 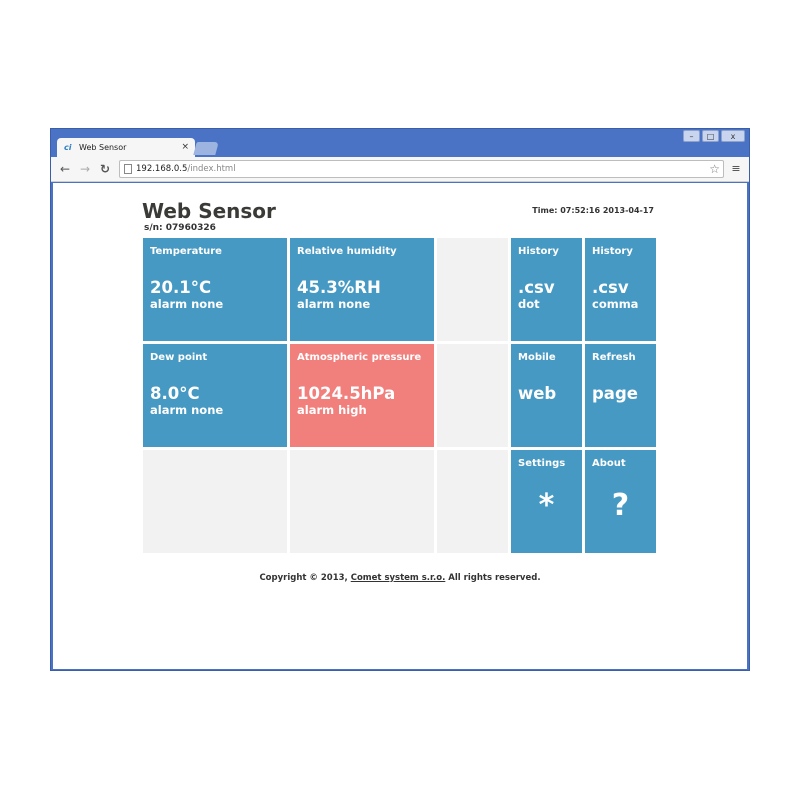 I want to click on url-host: 192.168.0.5, so click(x=162, y=169).